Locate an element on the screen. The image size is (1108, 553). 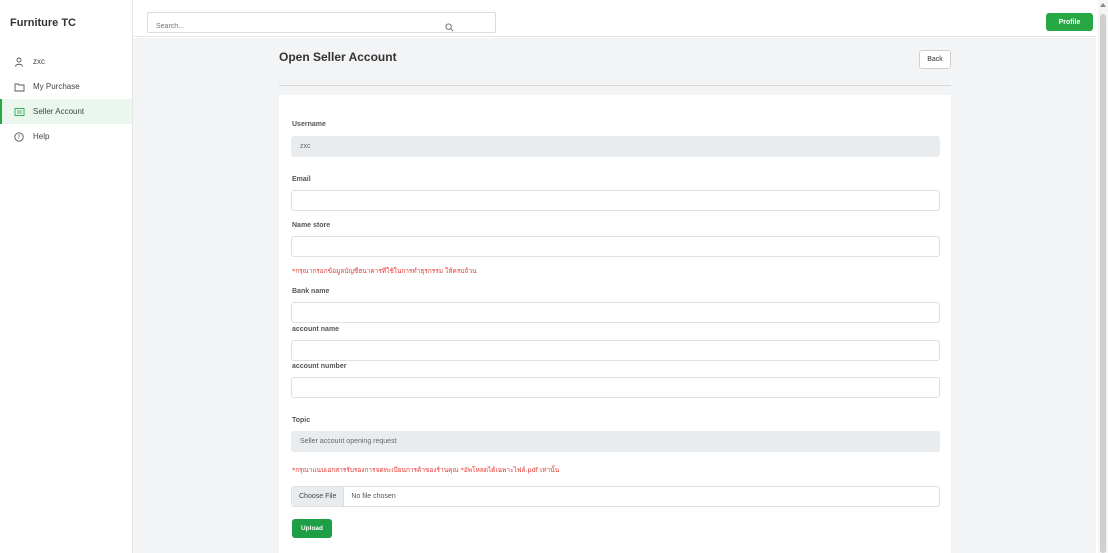
brand-title: Furniture TC is located at coordinates (43, 23).